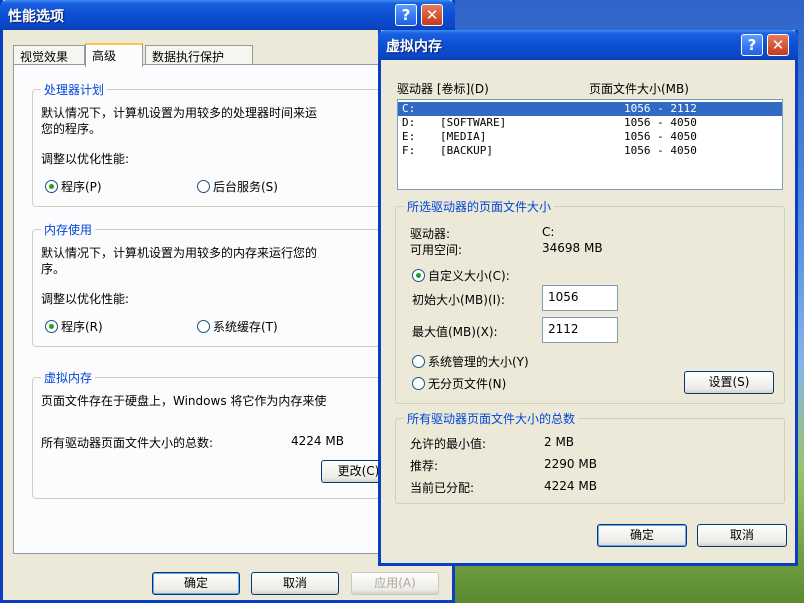 This screenshot has height=603, width=804. What do you see at coordinates (85, 159) in the screenshot?
I see `processor-adjust-label: 调整以优化性能:` at bounding box center [85, 159].